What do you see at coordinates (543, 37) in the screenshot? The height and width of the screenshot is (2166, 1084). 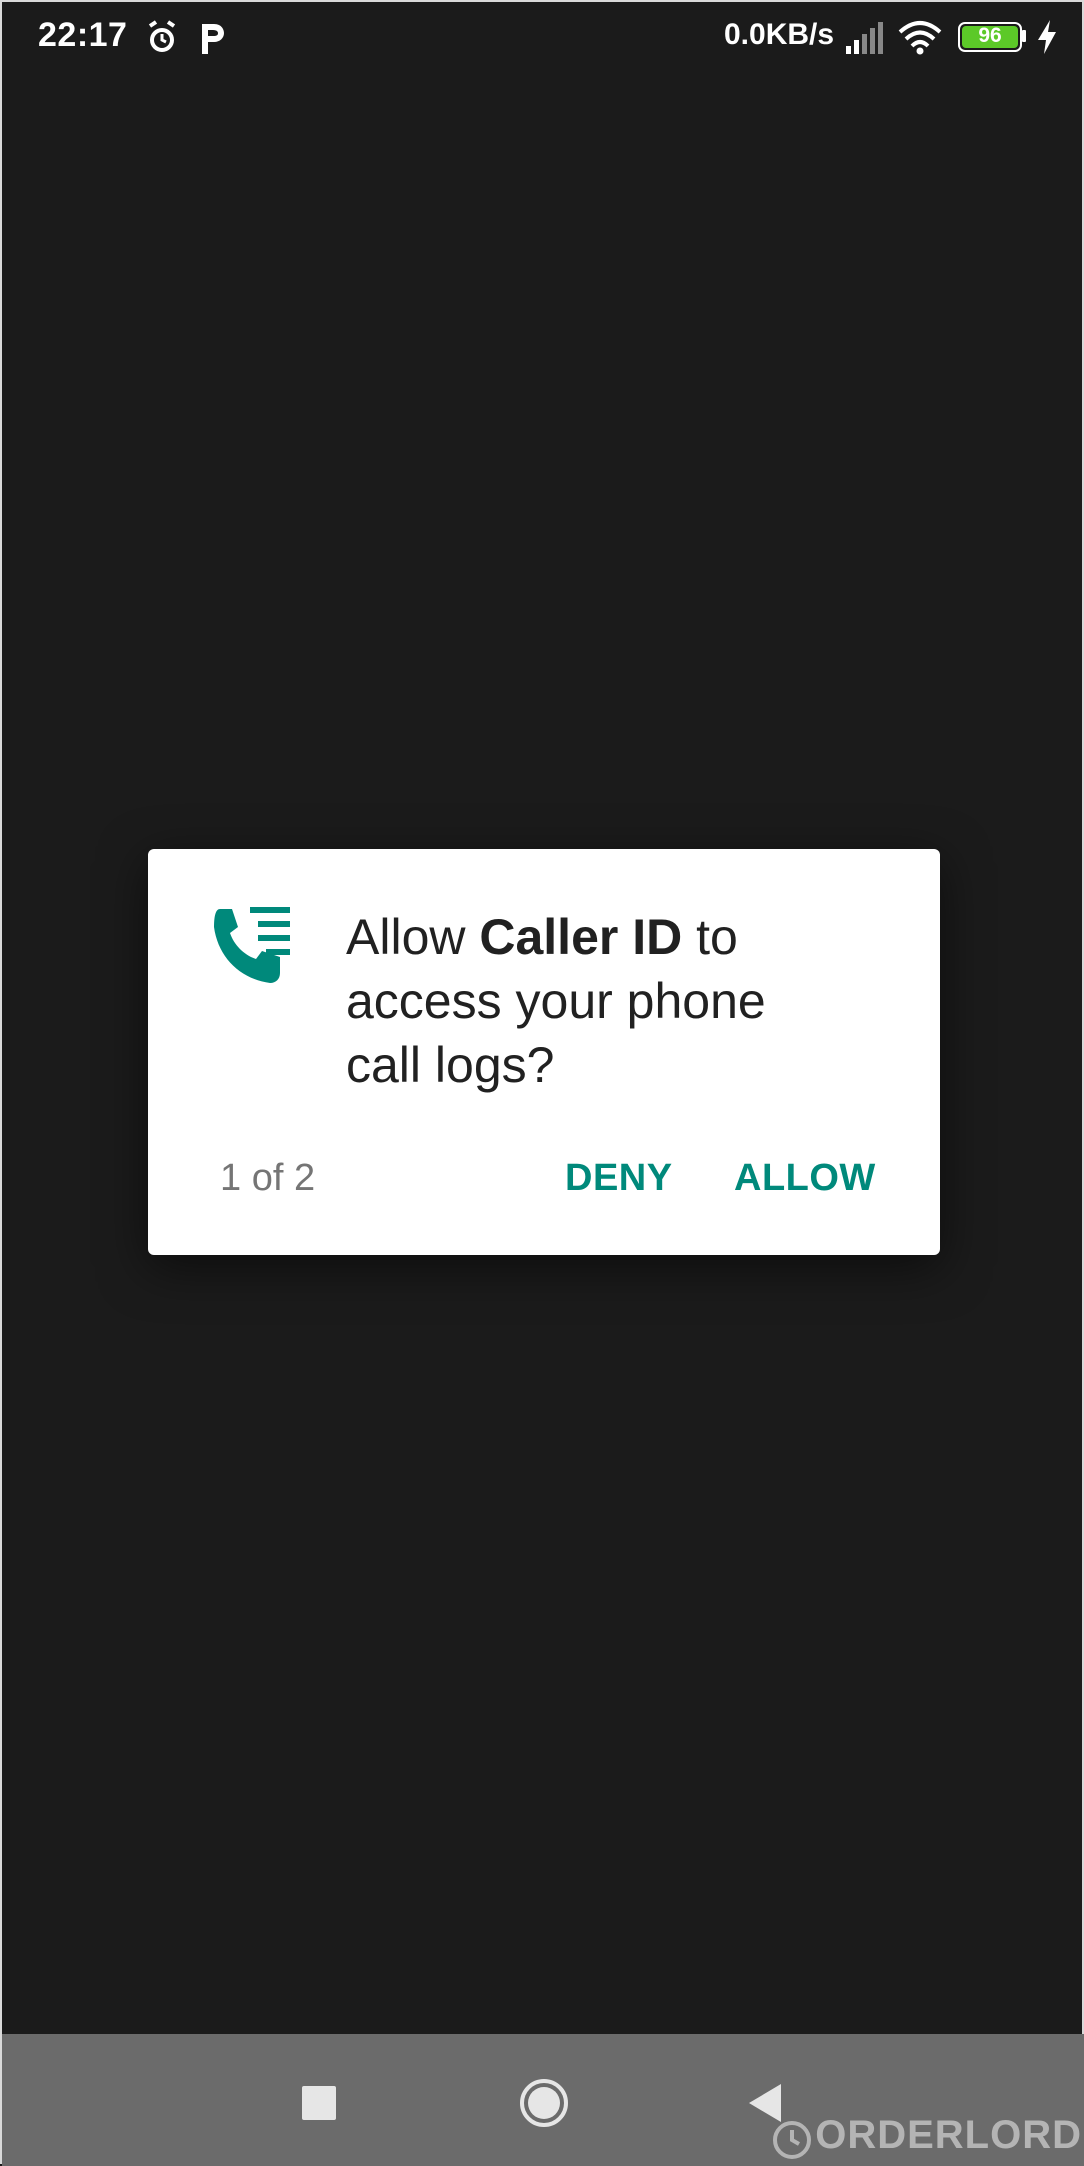 I see `status-bar: 22:17 0.0KB/s 96` at bounding box center [543, 37].